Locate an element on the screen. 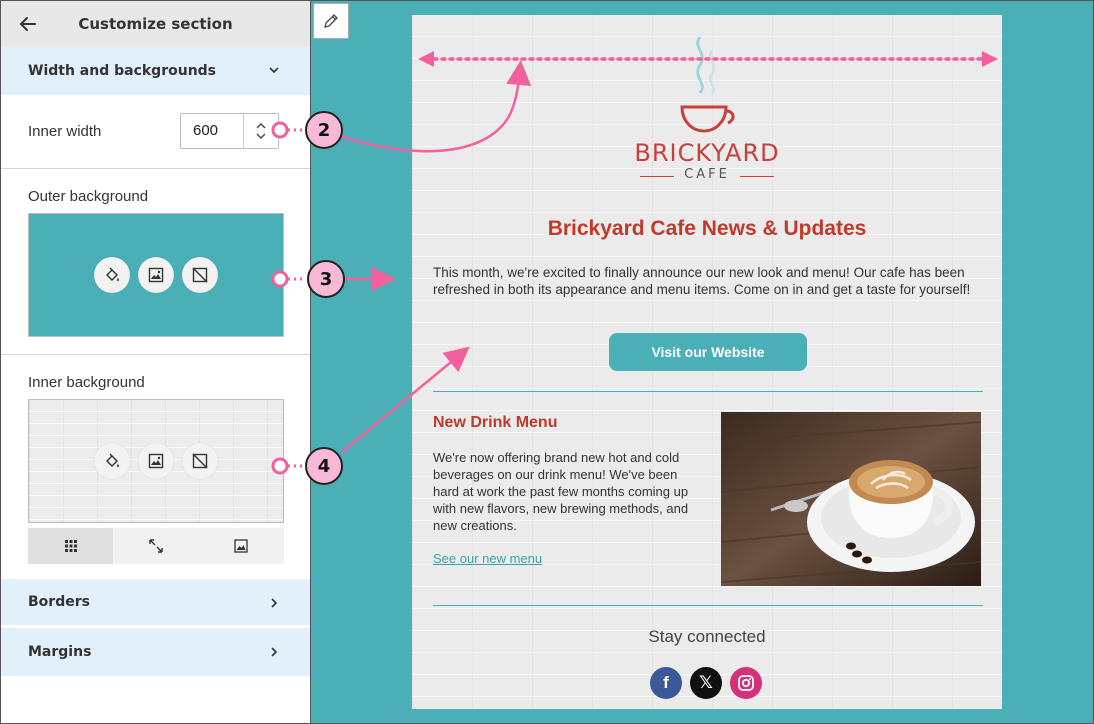 This screenshot has height=724, width=1094. fit-mode-button is located at coordinates (241, 546).